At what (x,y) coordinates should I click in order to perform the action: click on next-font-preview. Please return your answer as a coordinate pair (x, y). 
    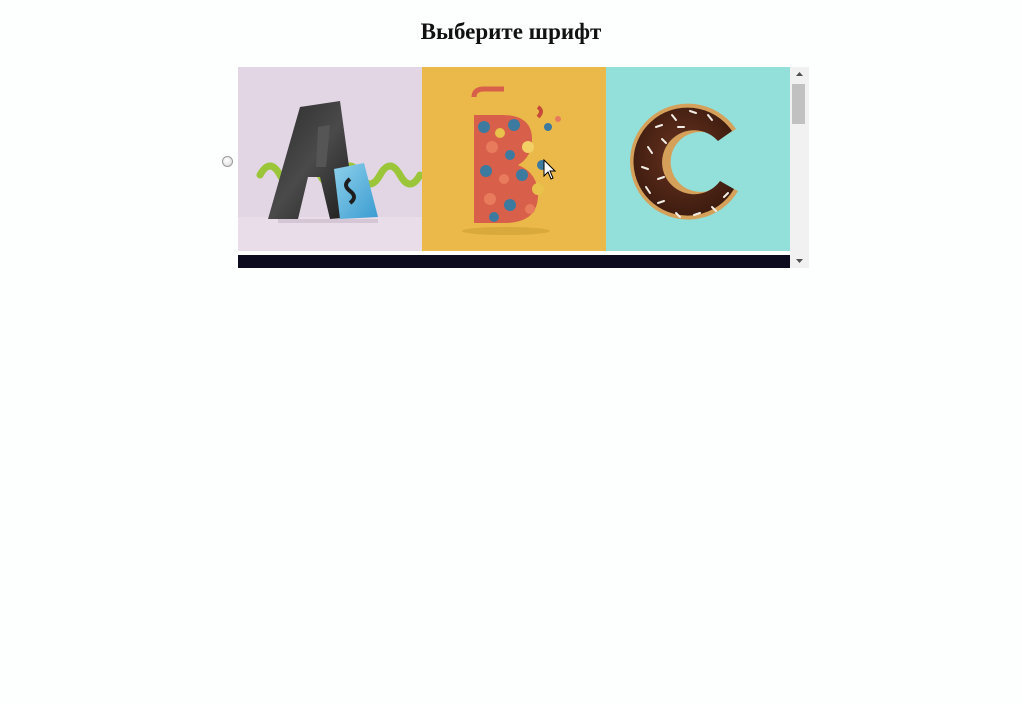
    Looking at the image, I should click on (514, 261).